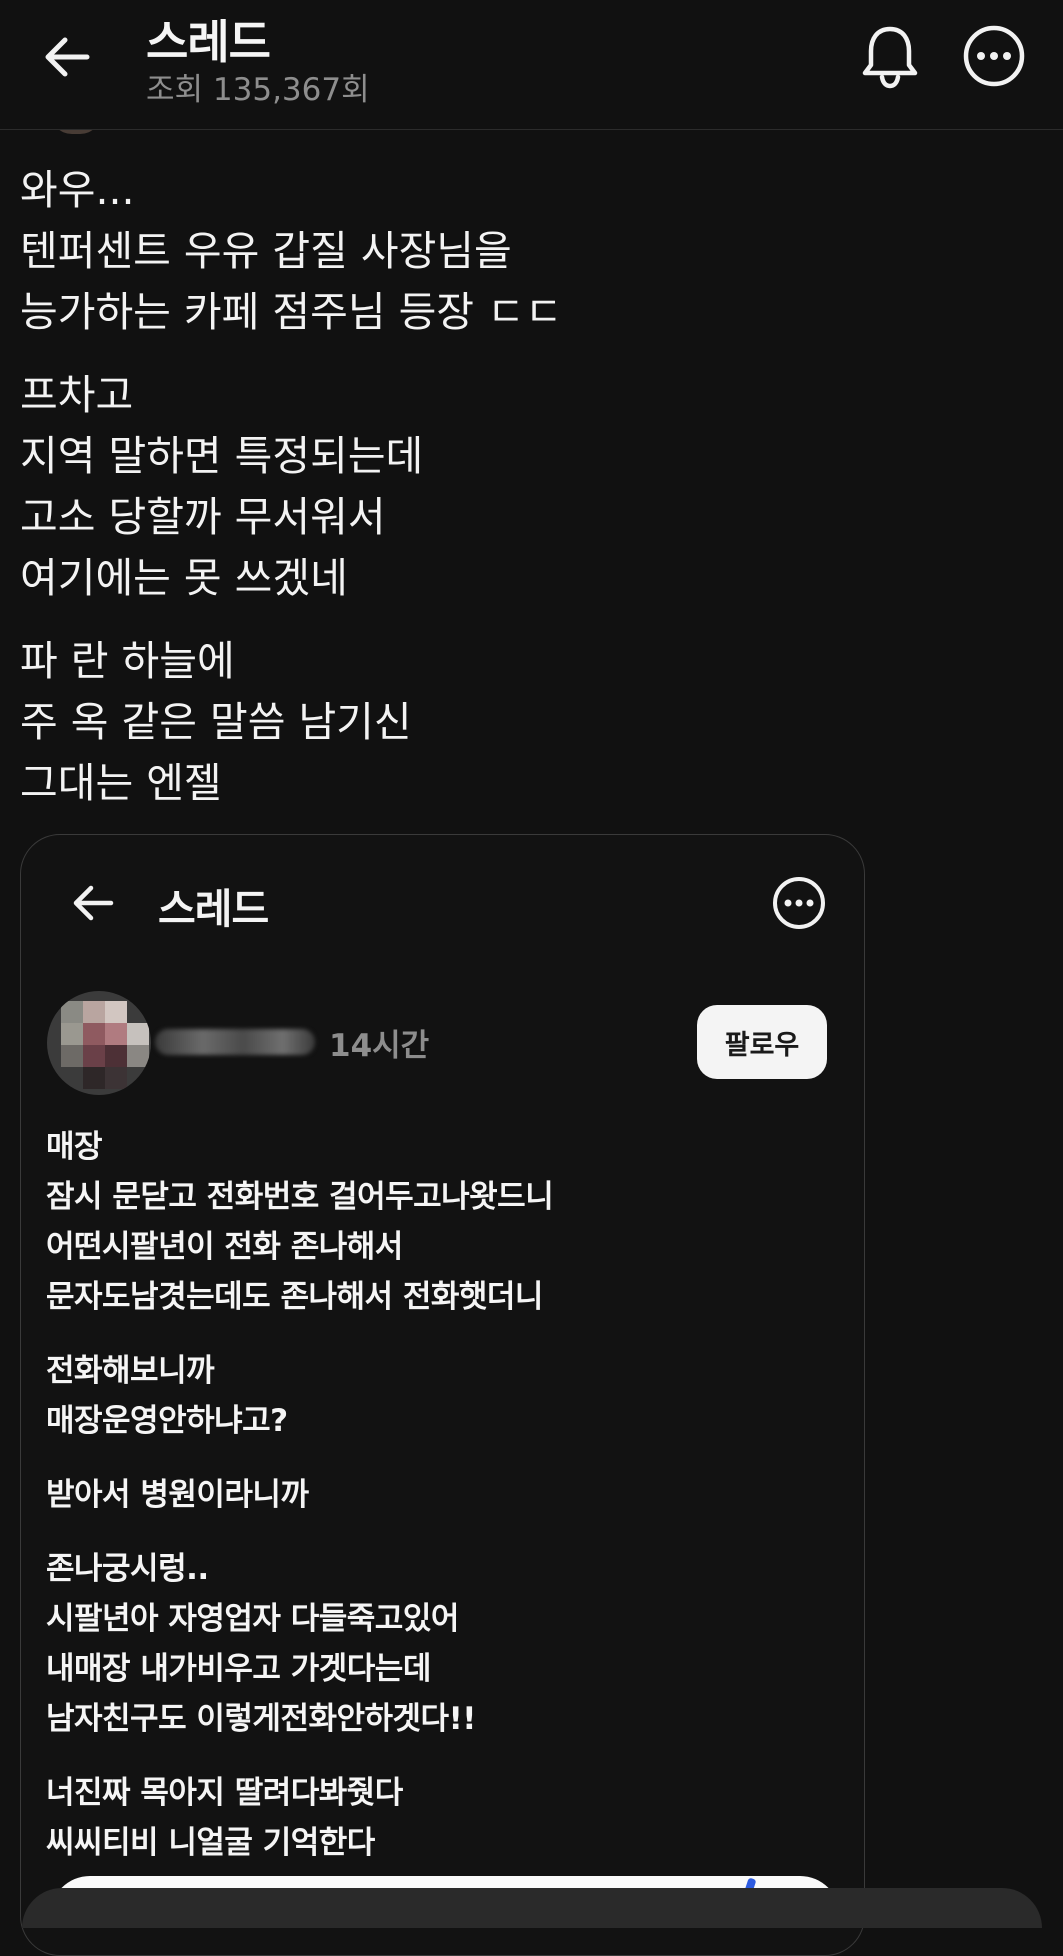  I want to click on embed-more-button, so click(799, 903).